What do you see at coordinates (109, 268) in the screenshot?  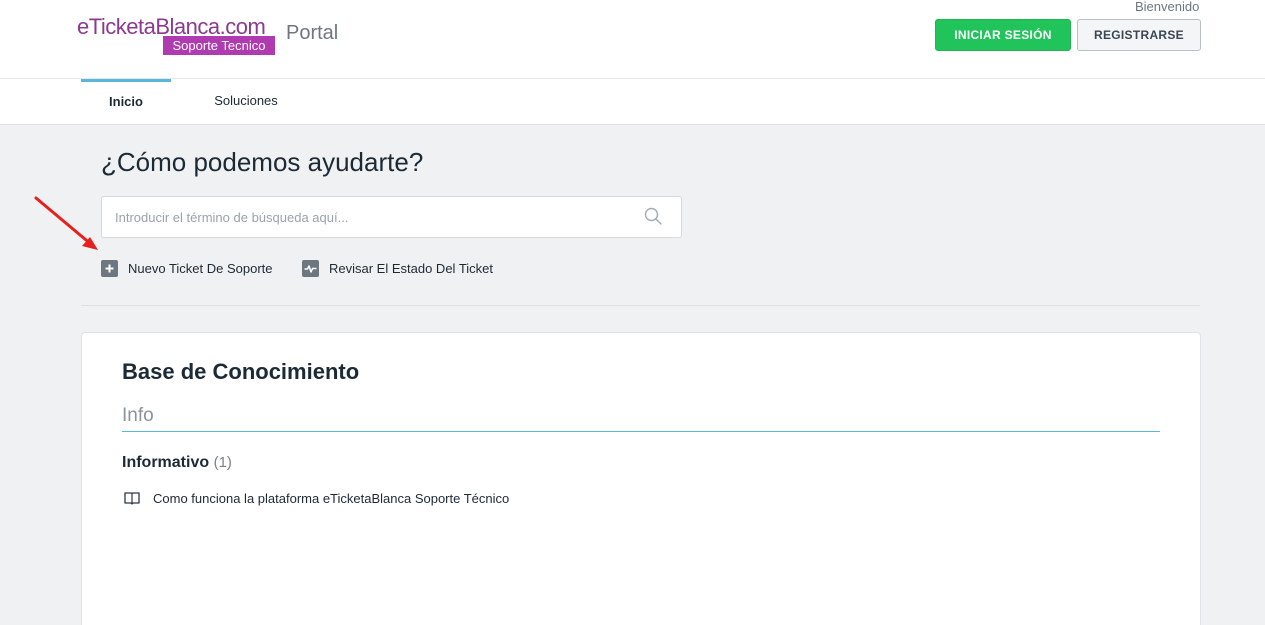 I see `plus-icon` at bounding box center [109, 268].